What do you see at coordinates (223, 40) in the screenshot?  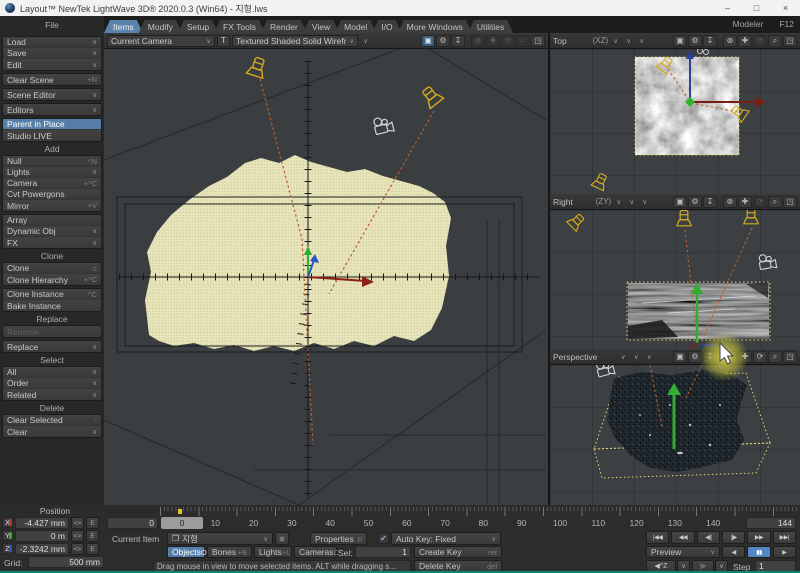 I see `shading-toggle-button: T` at bounding box center [223, 40].